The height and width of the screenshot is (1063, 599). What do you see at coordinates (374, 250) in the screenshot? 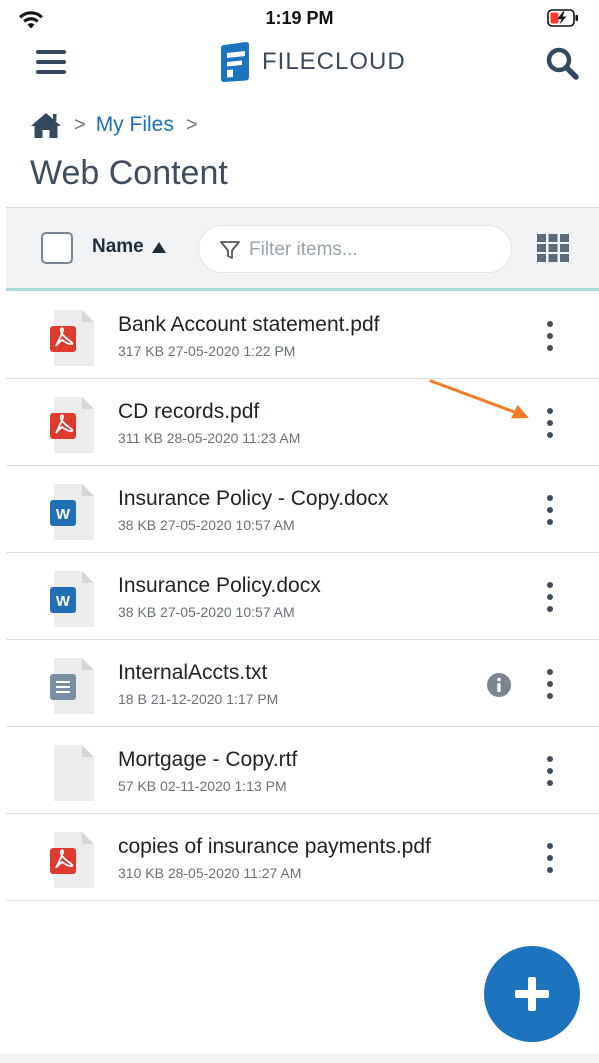
I see `filter-input` at bounding box center [374, 250].